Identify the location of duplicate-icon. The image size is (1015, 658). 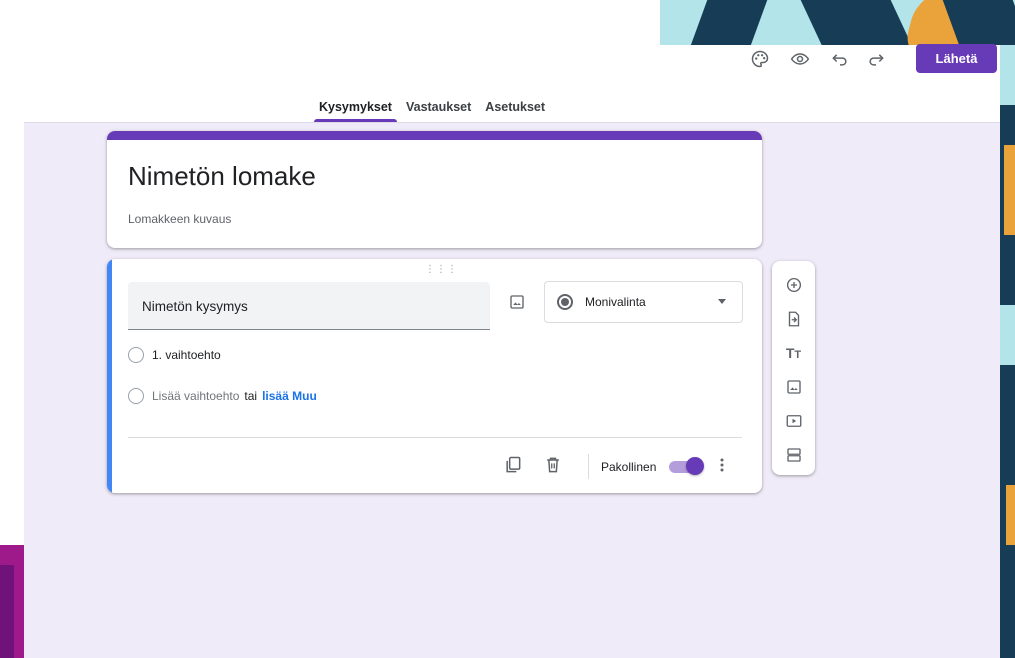
(513, 465).